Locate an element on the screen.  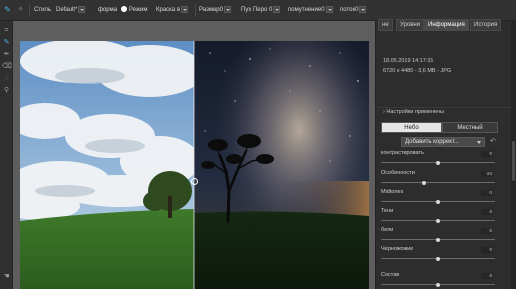
hand-icon: ☚ is located at coordinates (6, 276).